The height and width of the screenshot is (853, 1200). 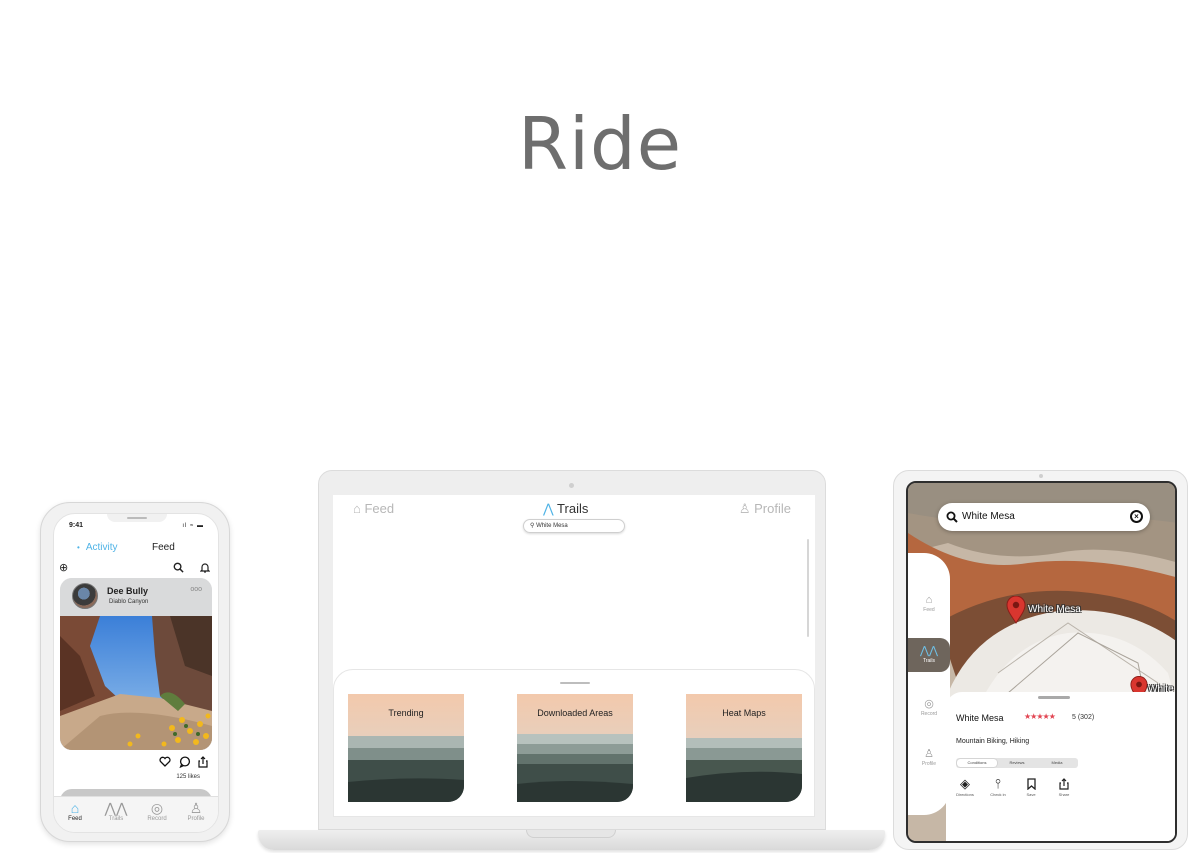 I want to click on page-title: Ride, so click(x=600, y=144).